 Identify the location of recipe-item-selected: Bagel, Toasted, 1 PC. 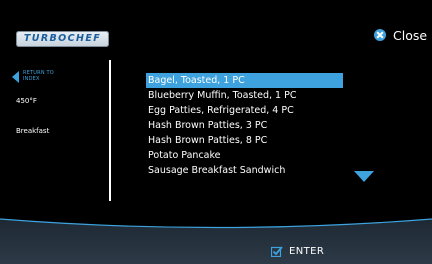
(244, 80).